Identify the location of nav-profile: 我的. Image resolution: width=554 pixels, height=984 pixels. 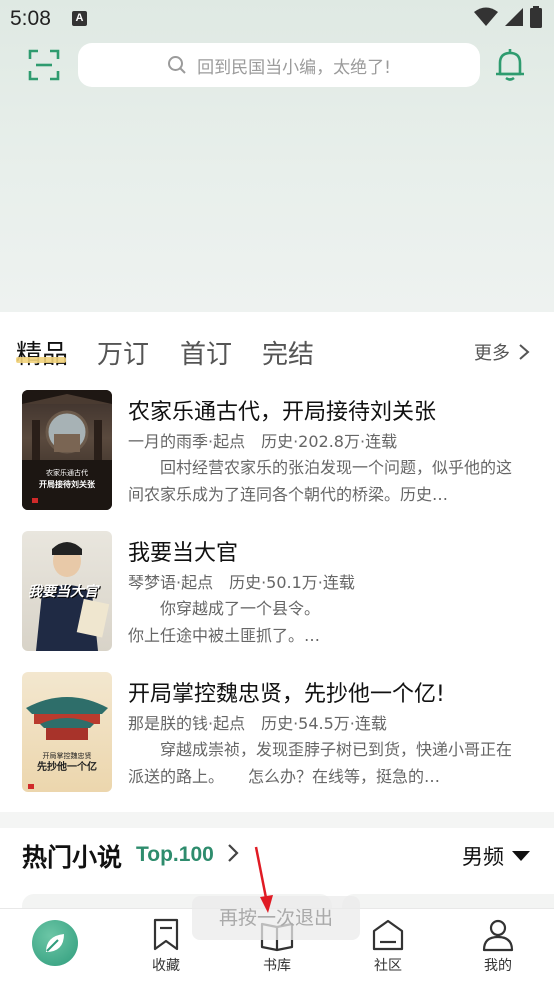
(498, 946).